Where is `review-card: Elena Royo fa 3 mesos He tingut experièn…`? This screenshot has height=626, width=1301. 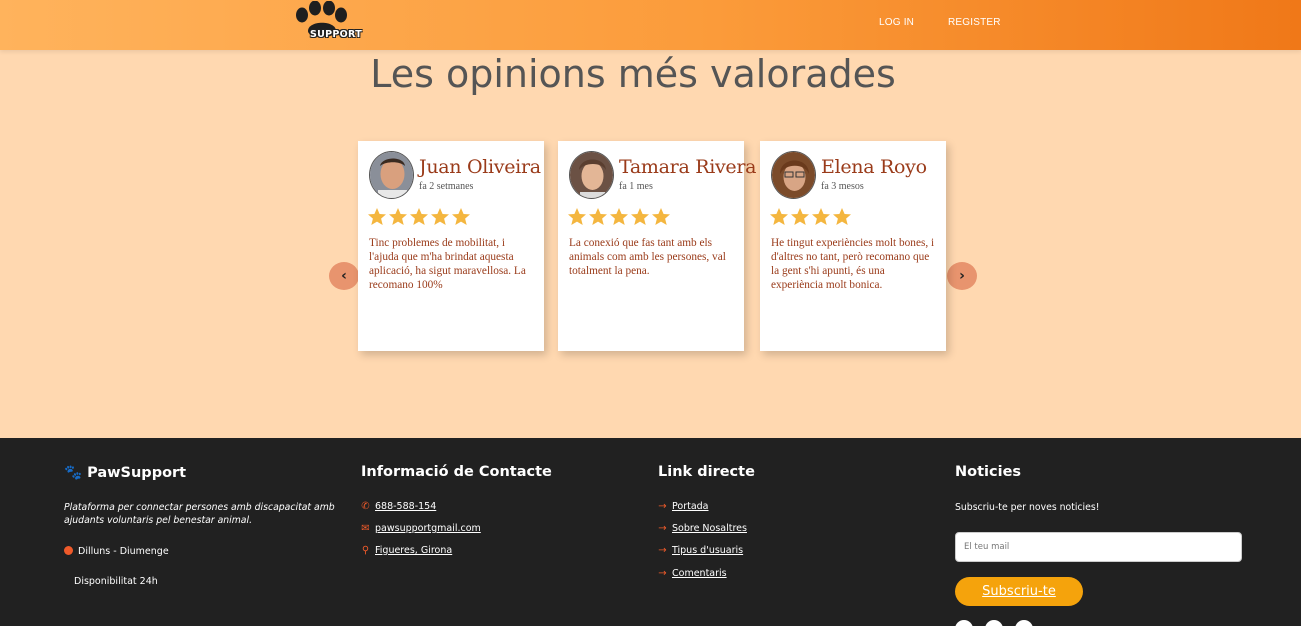 review-card: Elena Royo fa 3 mesos He tingut experièn… is located at coordinates (853, 246).